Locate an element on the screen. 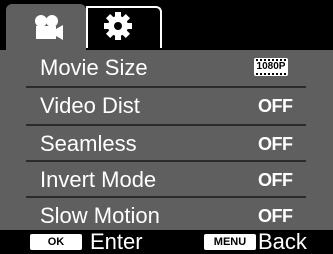 This screenshot has width=333, height=254. tab-video is located at coordinates (46, 27).